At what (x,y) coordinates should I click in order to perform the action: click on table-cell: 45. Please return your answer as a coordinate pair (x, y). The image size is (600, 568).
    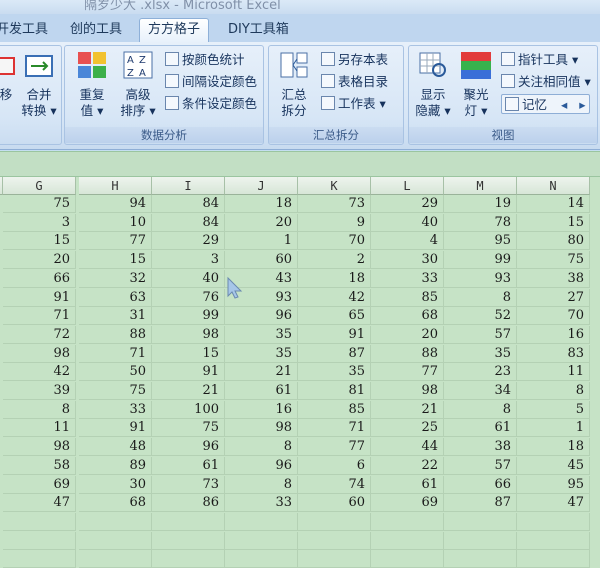
    Looking at the image, I should click on (553, 465).